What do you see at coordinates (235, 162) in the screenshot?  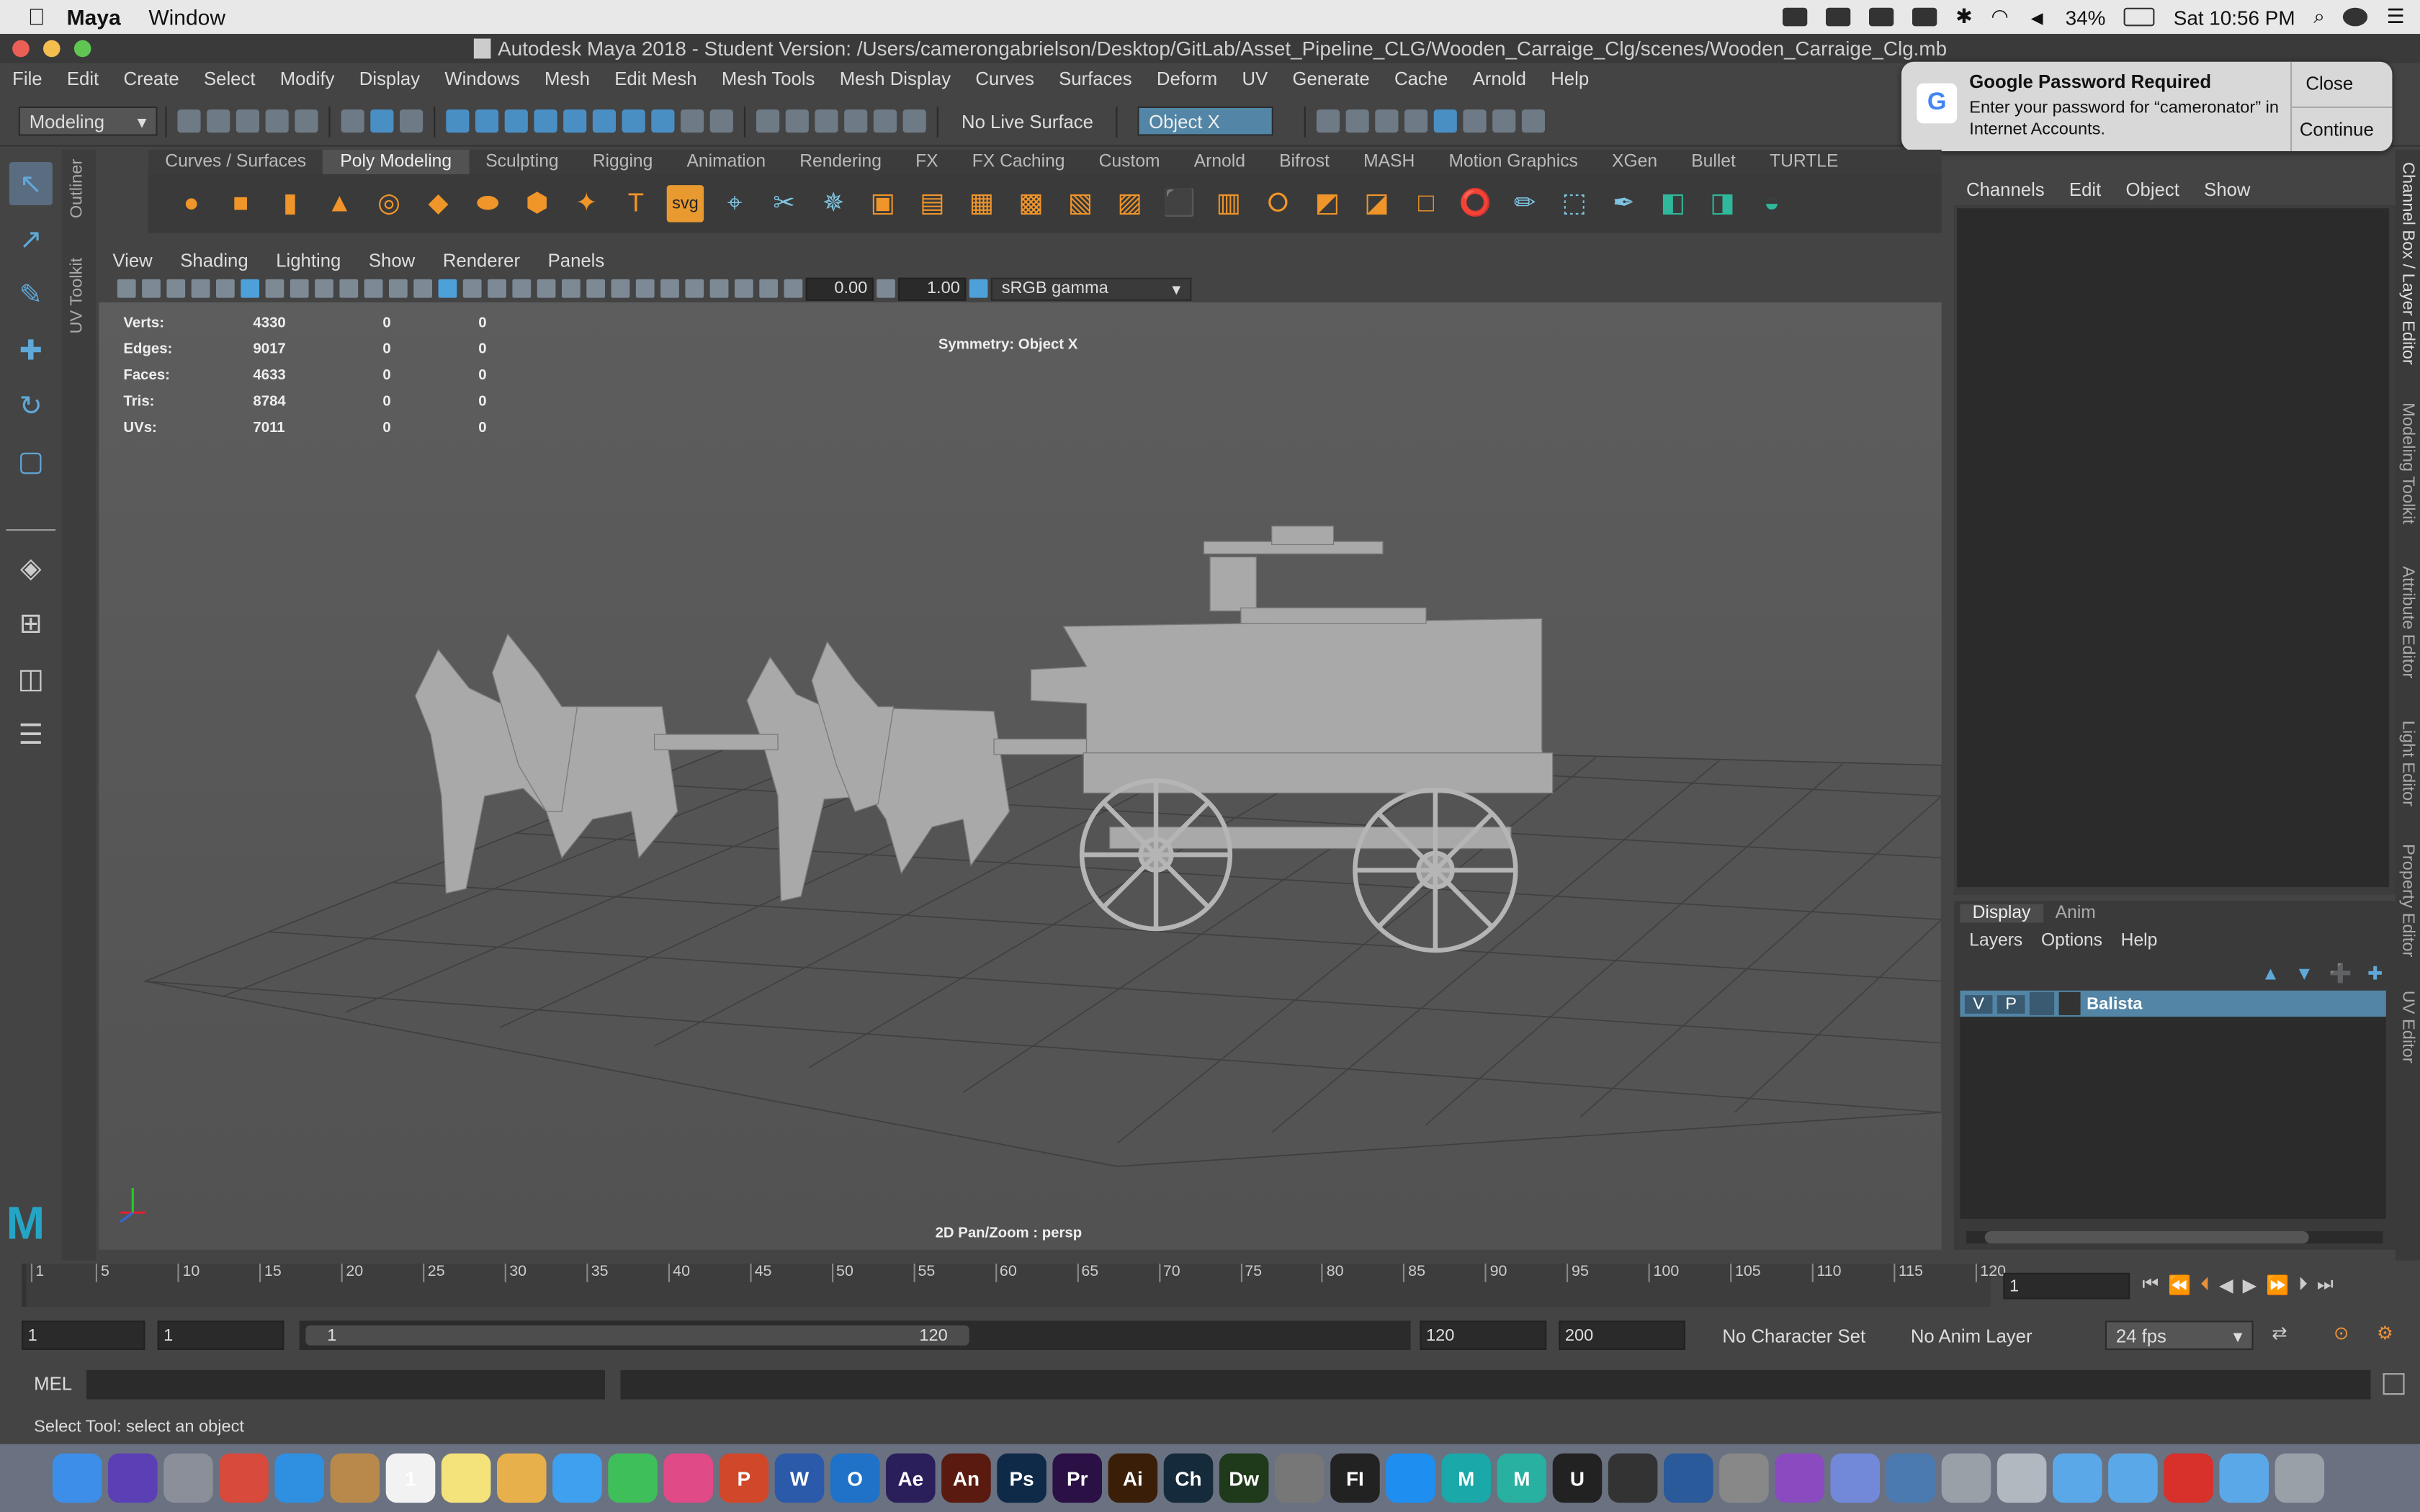 I see `shelf-tab-curves-surfaces: Curves / Surfaces` at bounding box center [235, 162].